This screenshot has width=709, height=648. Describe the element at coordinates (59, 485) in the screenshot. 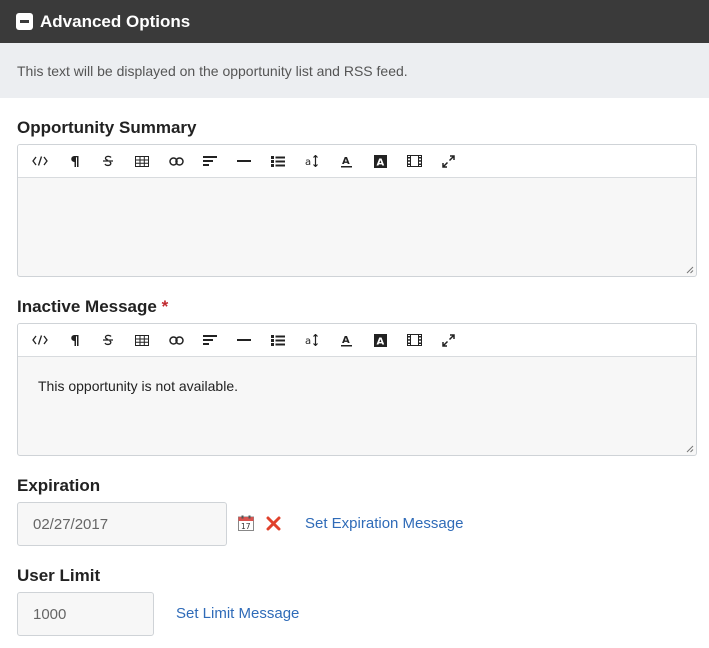

I see `expiration-label: Expiration` at that location.